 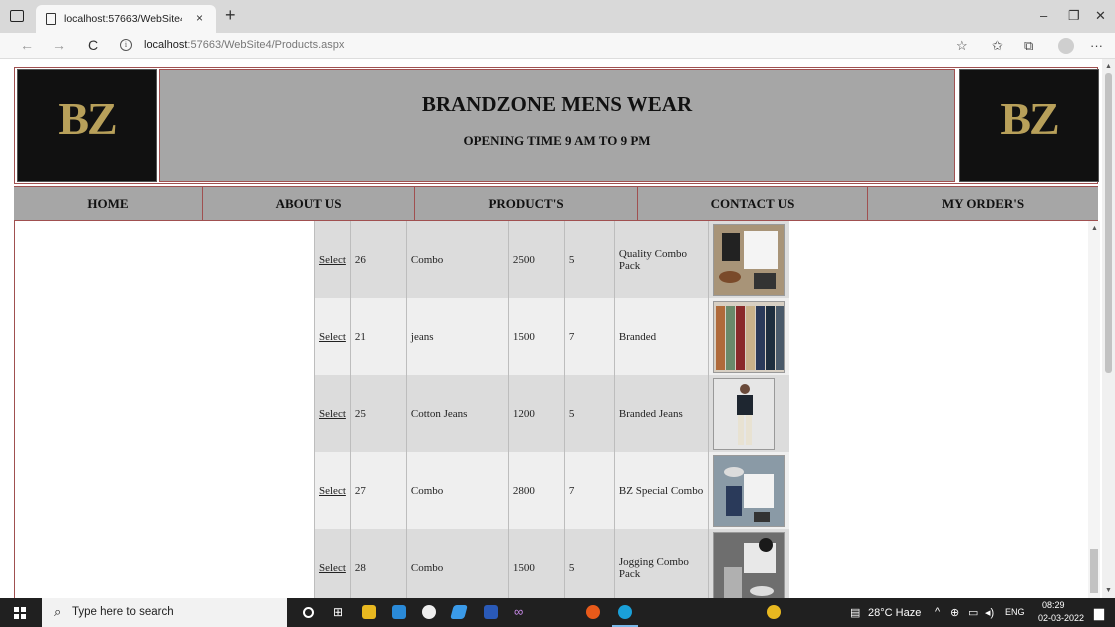 I want to click on logo-text: BZ, so click(x=87, y=118).